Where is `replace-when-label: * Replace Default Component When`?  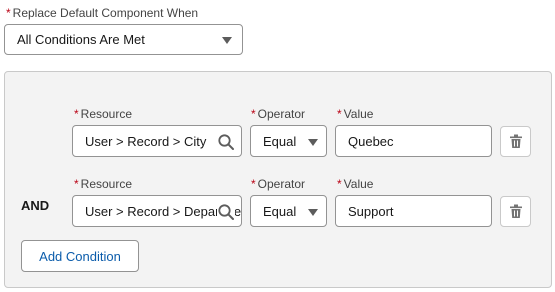
replace-when-label: * Replace Default Component When is located at coordinates (102, 13).